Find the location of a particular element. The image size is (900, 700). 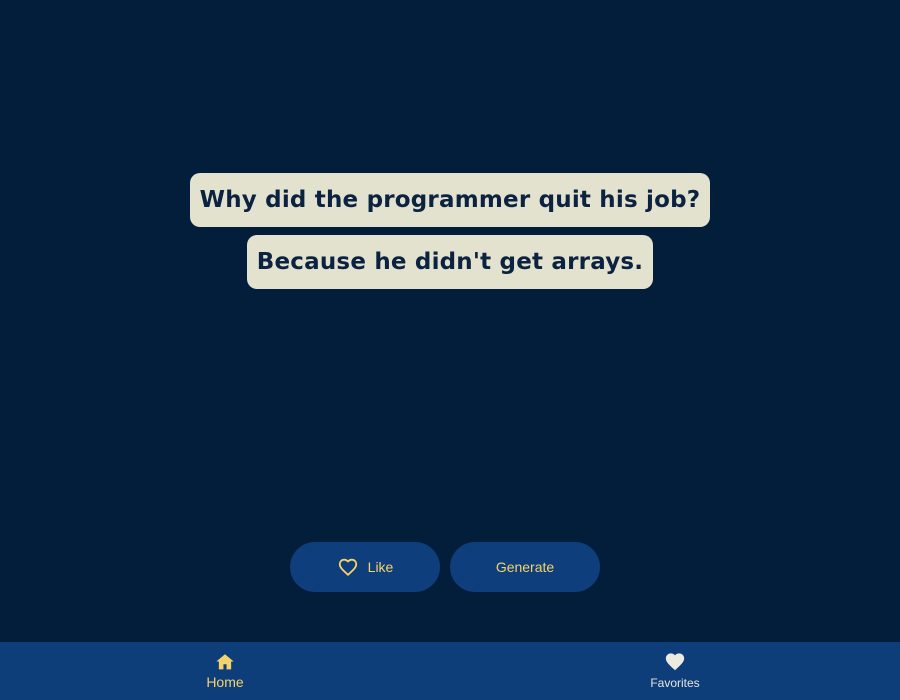

like-label: Like is located at coordinates (380, 567).